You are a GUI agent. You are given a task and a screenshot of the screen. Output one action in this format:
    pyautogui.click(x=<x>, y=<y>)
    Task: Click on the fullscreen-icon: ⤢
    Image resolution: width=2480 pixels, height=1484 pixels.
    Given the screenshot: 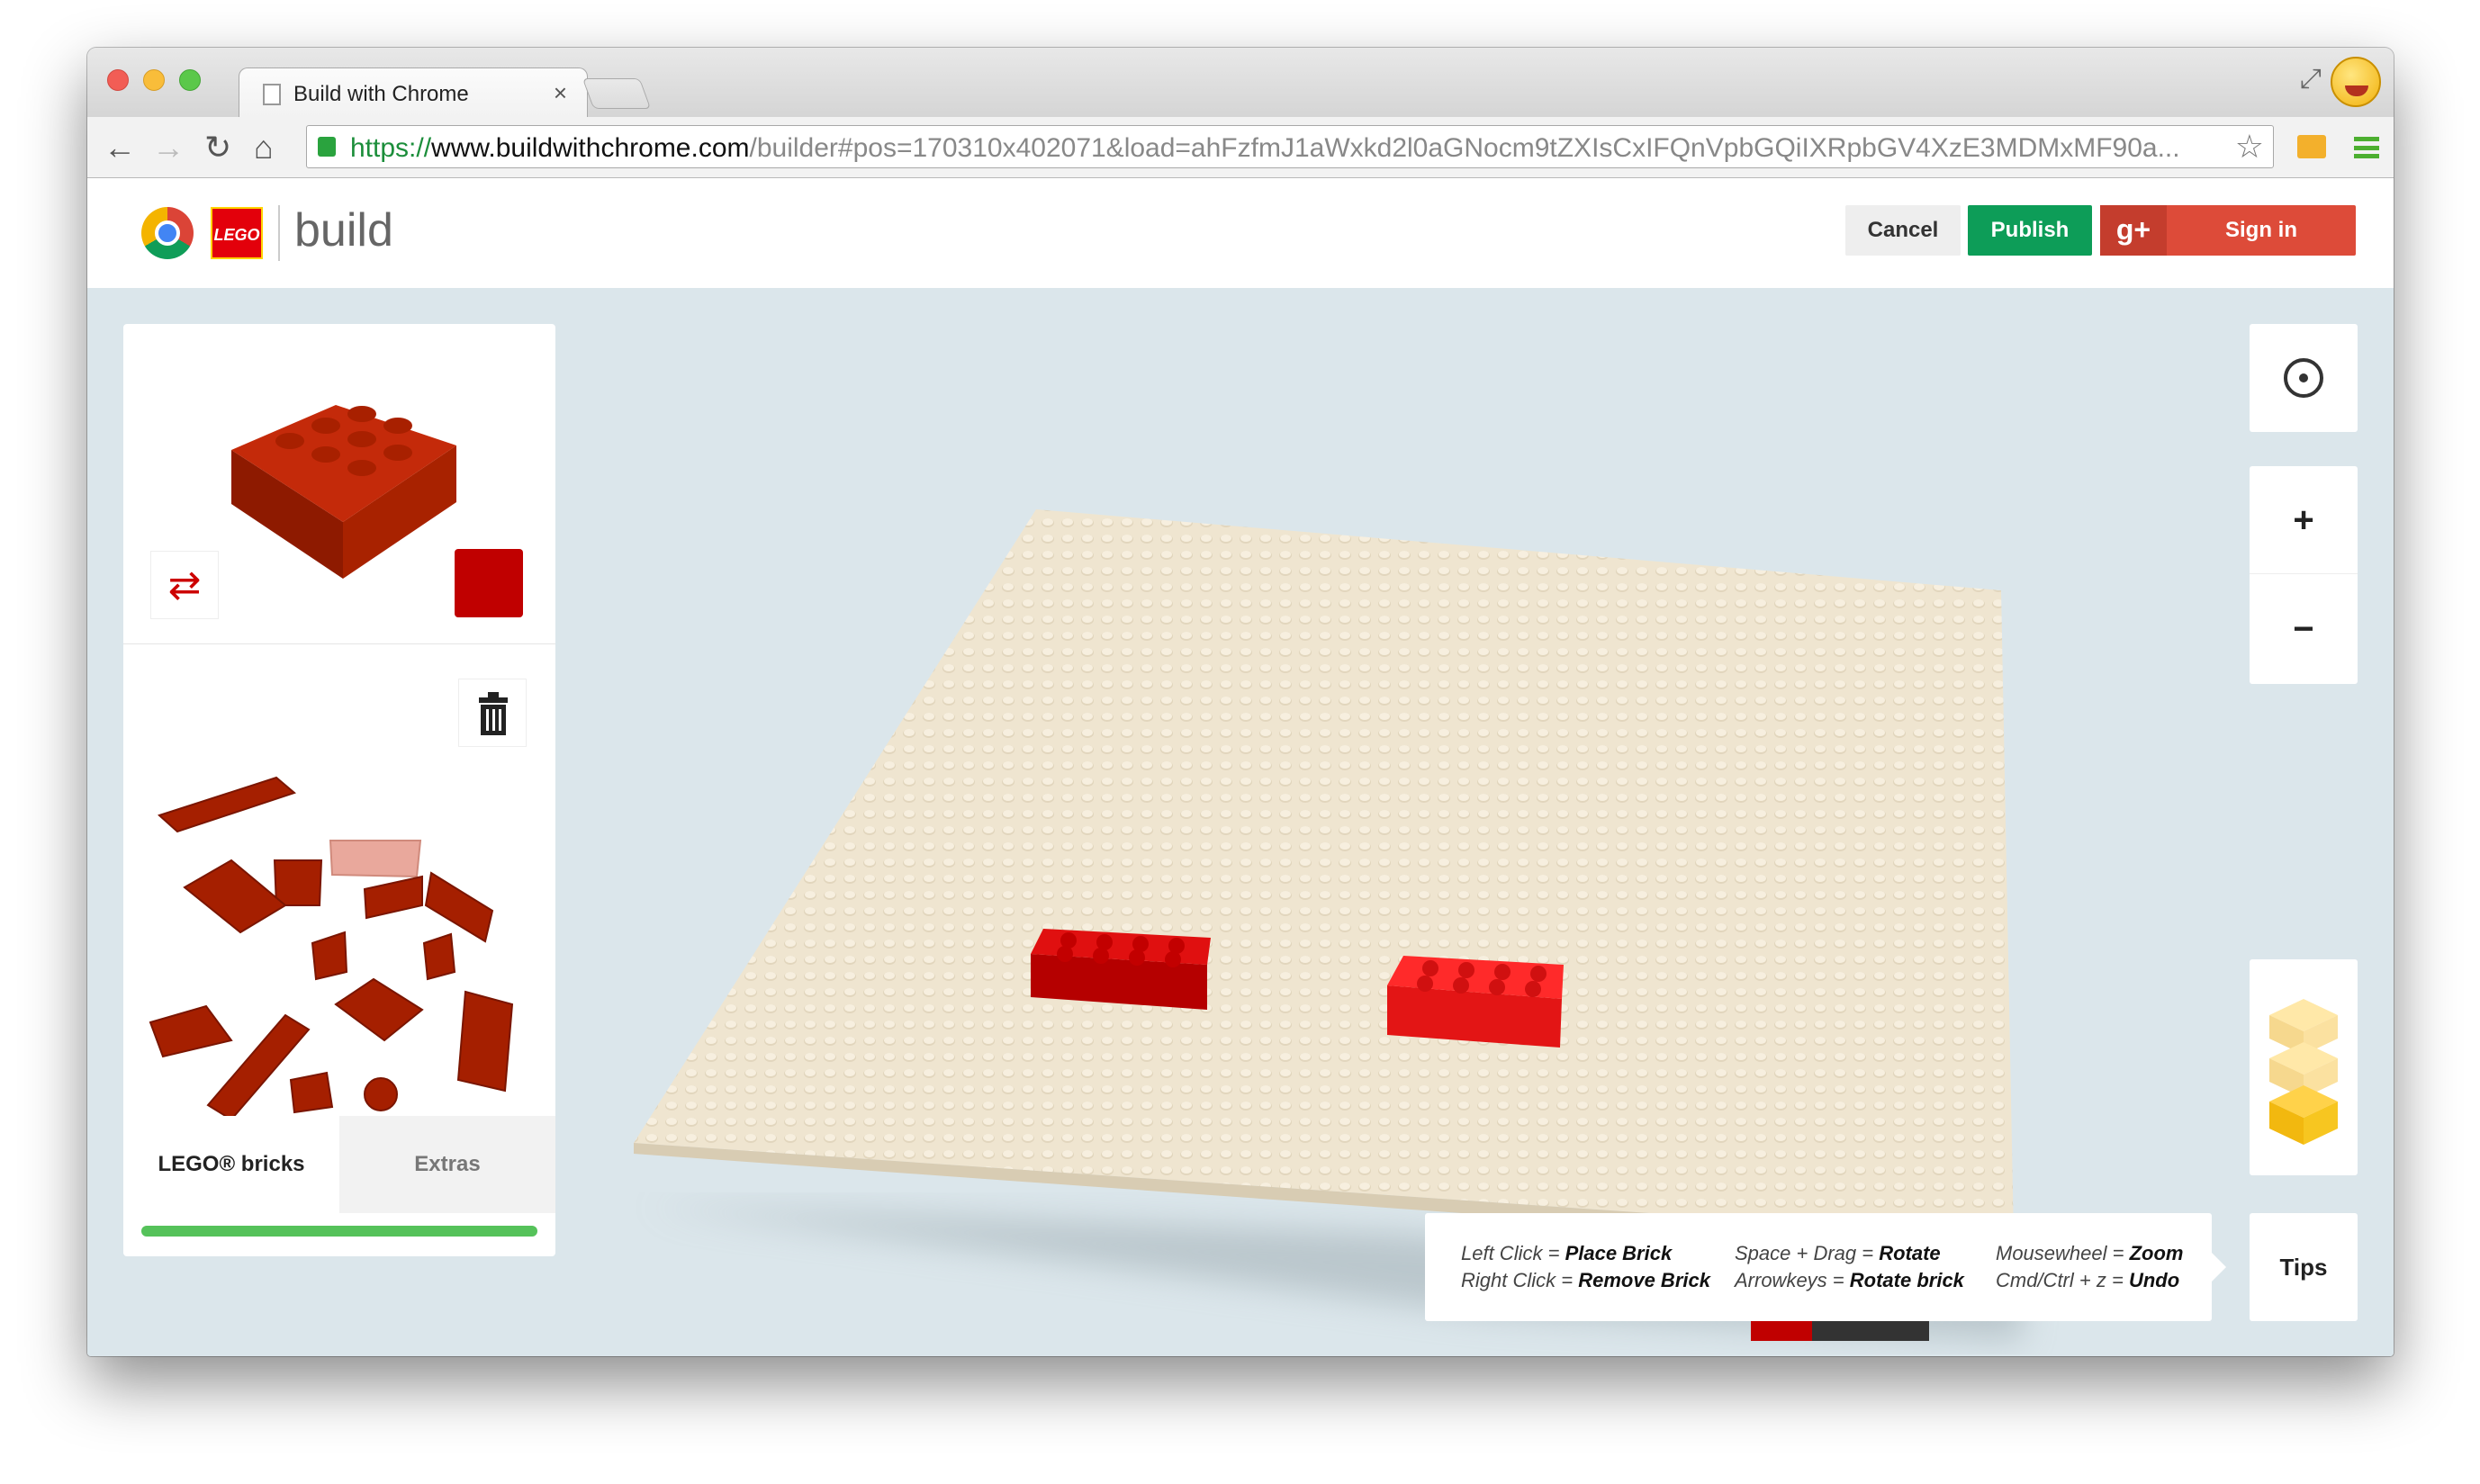 What is the action you would take?
    pyautogui.click(x=2311, y=79)
    